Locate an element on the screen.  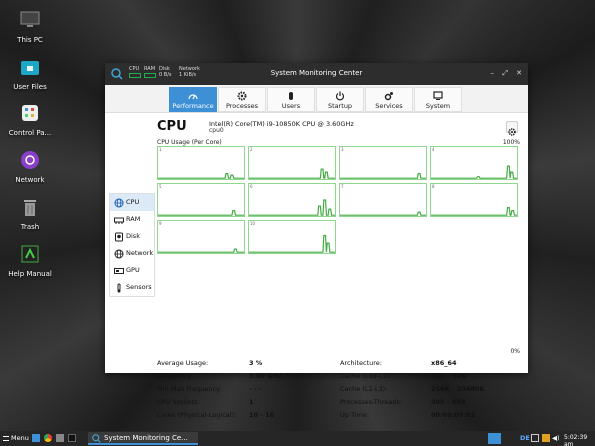
stat-value: 305 - 559 is located at coordinates (448, 402).